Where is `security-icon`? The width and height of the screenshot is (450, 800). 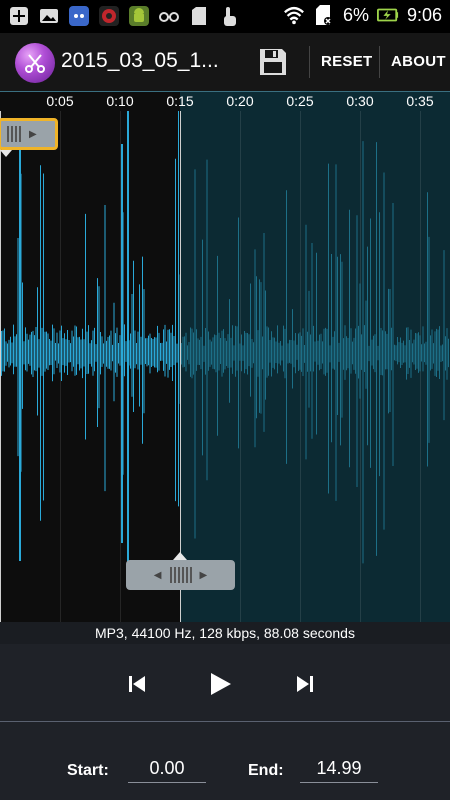
security-icon is located at coordinates (109, 16).